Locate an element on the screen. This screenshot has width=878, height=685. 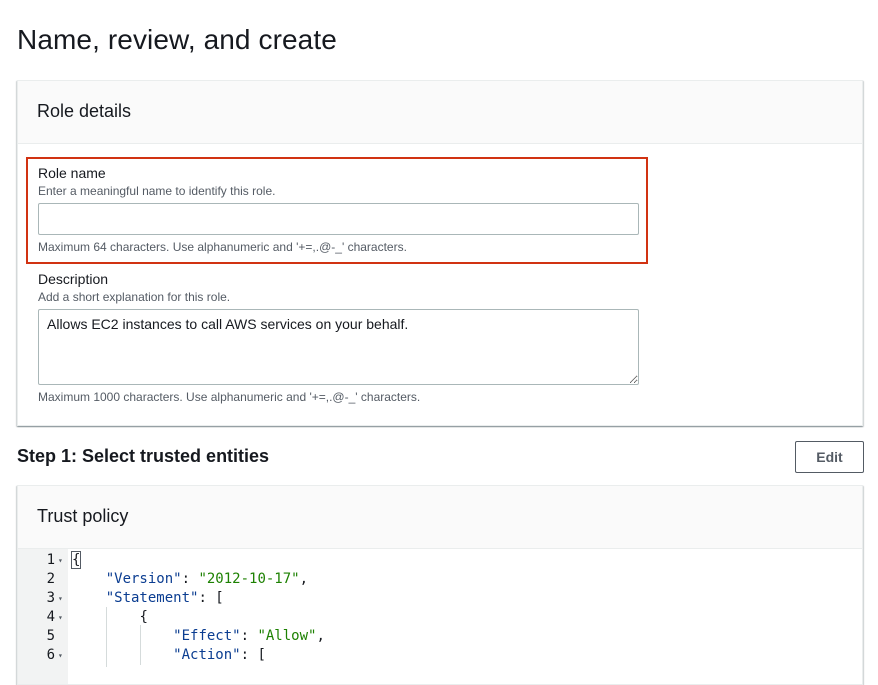
line-number: 6 is located at coordinates (50, 655).